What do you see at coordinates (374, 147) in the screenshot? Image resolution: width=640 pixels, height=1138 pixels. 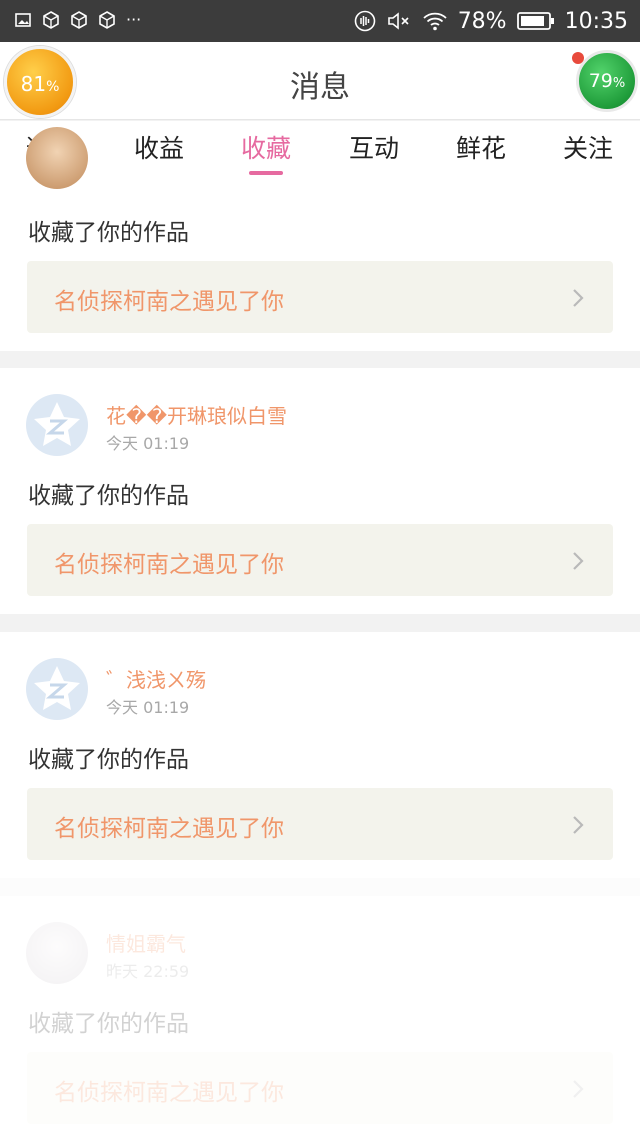 I see `tab-interactions: 互动` at bounding box center [374, 147].